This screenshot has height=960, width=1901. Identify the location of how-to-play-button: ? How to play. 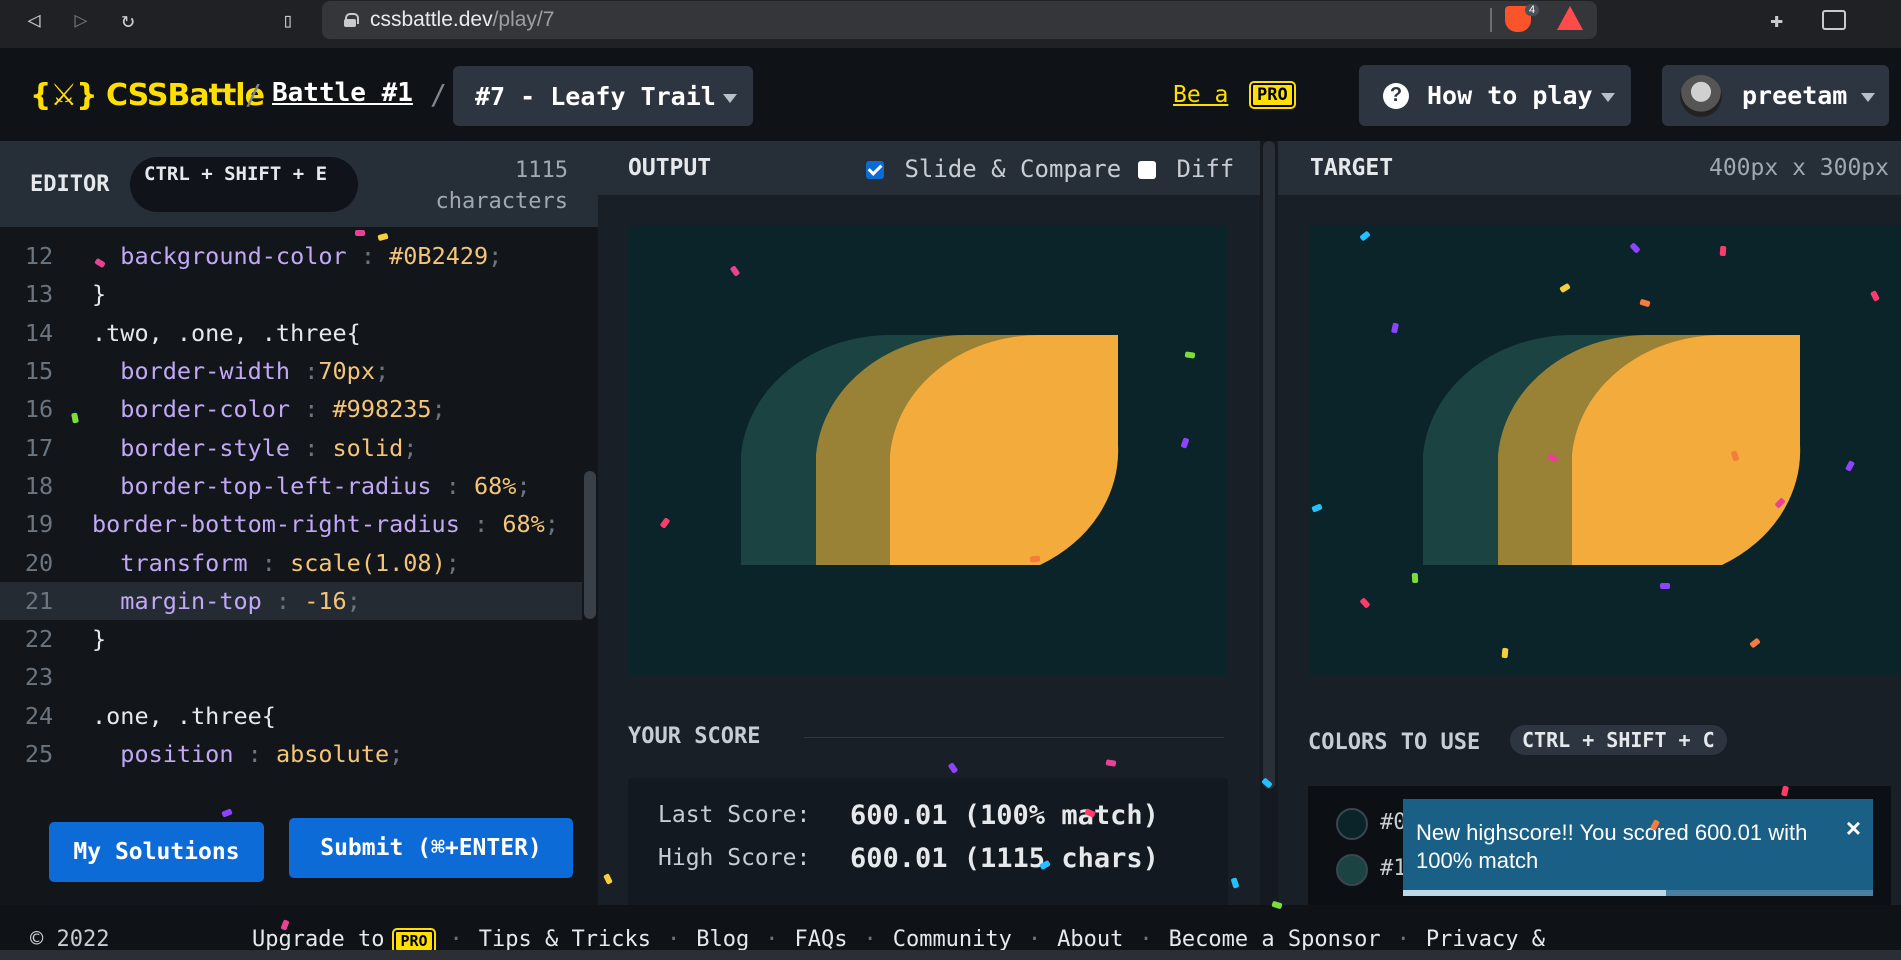
(1495, 95).